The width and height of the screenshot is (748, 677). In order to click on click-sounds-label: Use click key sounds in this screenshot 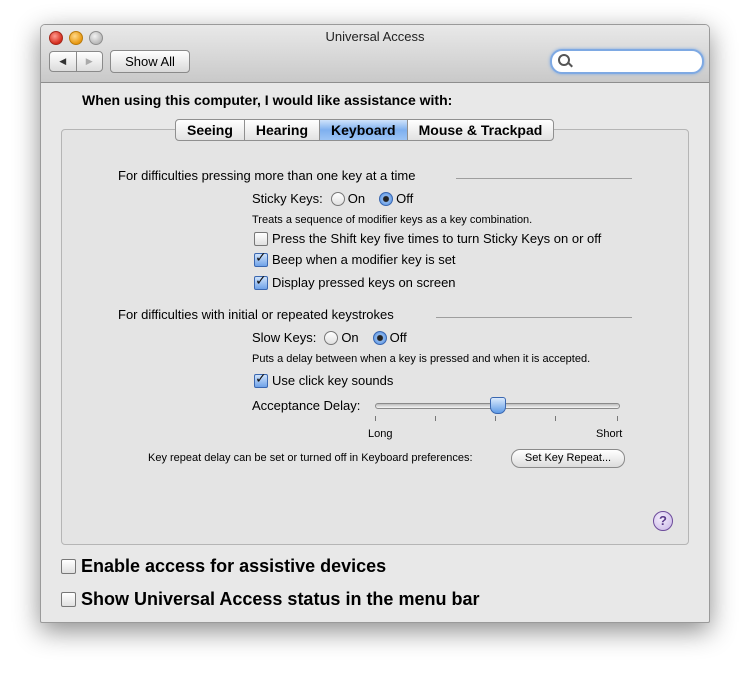, I will do `click(332, 380)`.